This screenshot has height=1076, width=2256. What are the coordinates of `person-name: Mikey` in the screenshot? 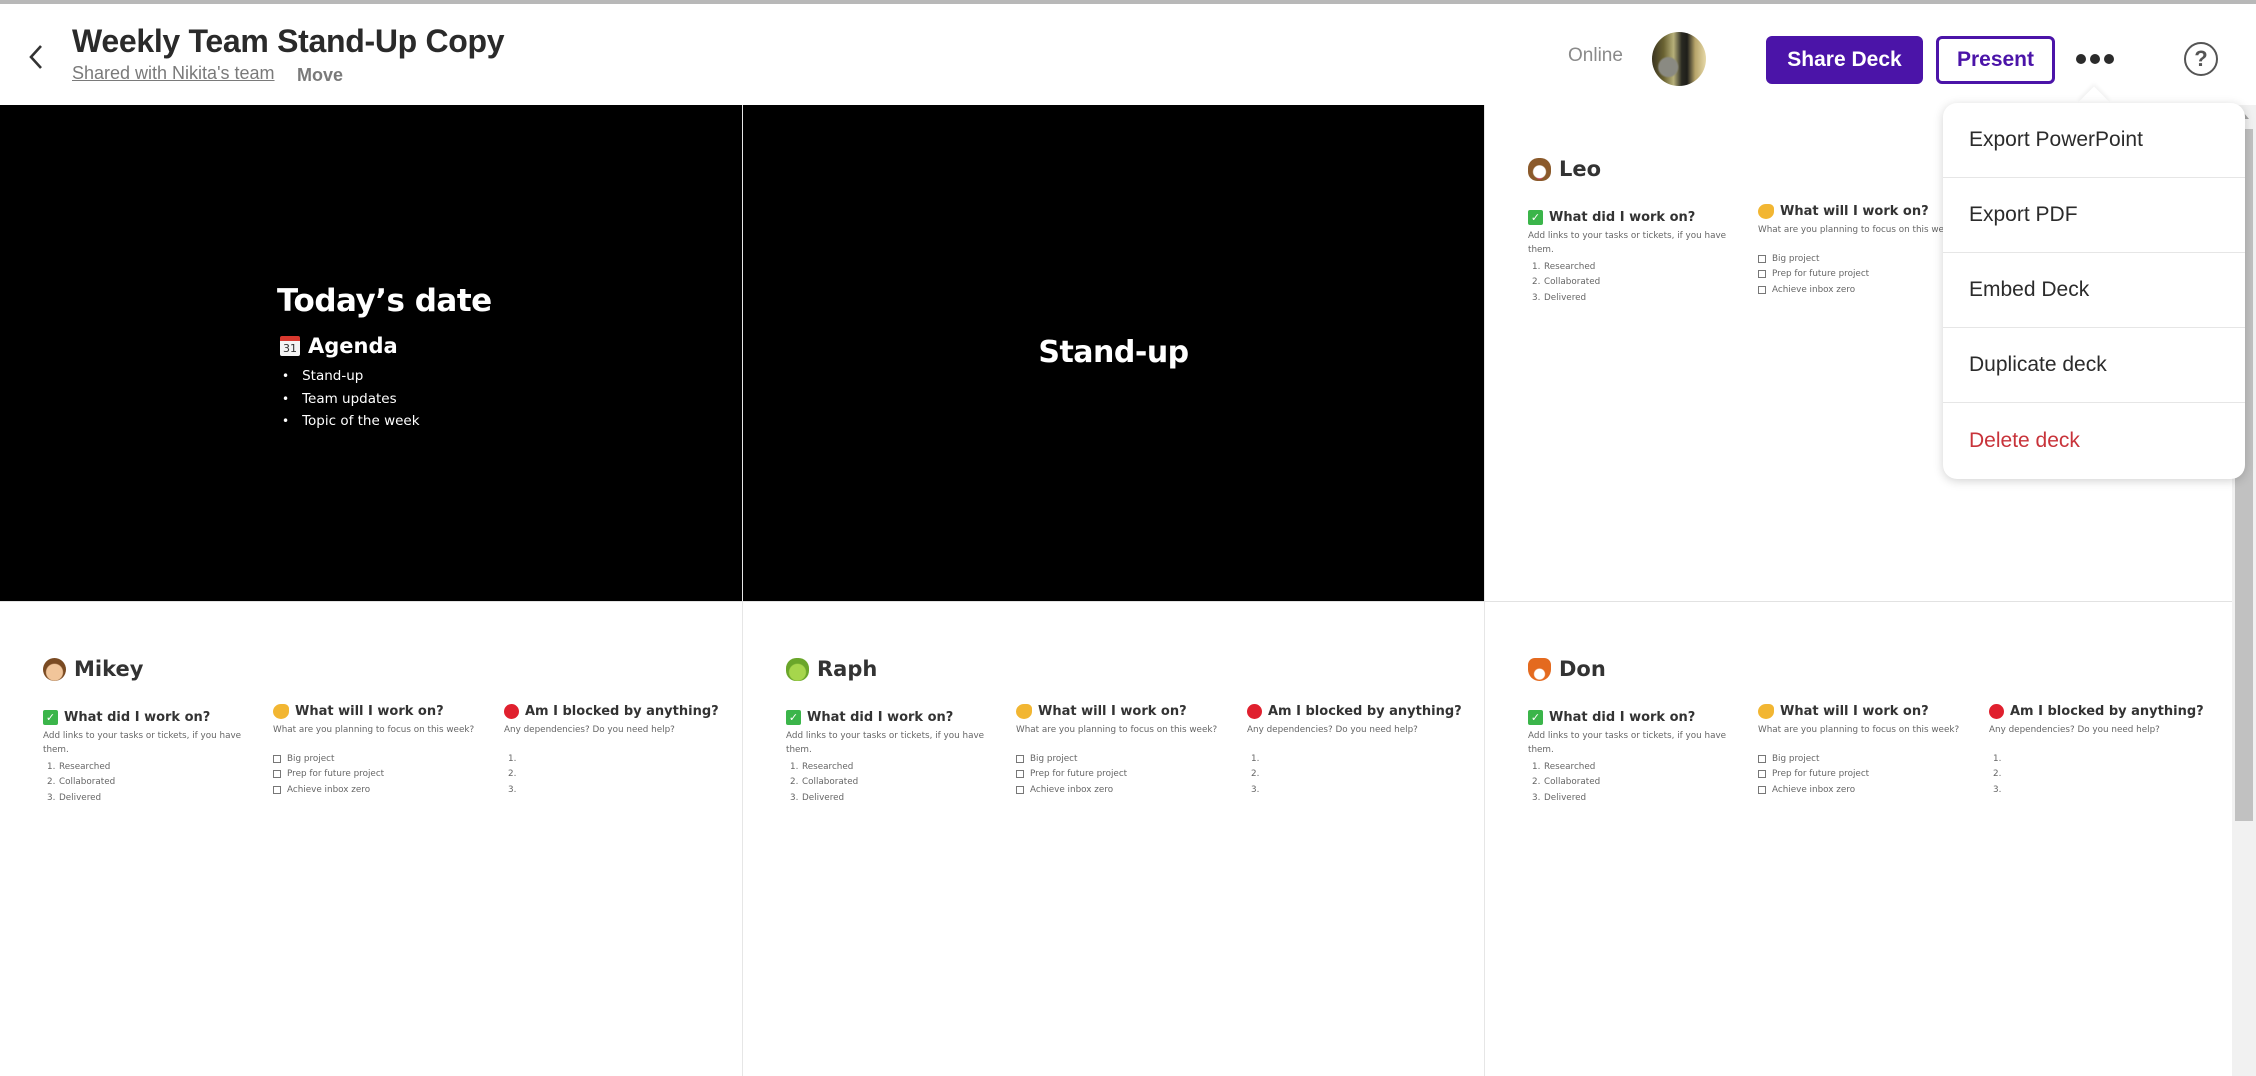 It's located at (109, 669).